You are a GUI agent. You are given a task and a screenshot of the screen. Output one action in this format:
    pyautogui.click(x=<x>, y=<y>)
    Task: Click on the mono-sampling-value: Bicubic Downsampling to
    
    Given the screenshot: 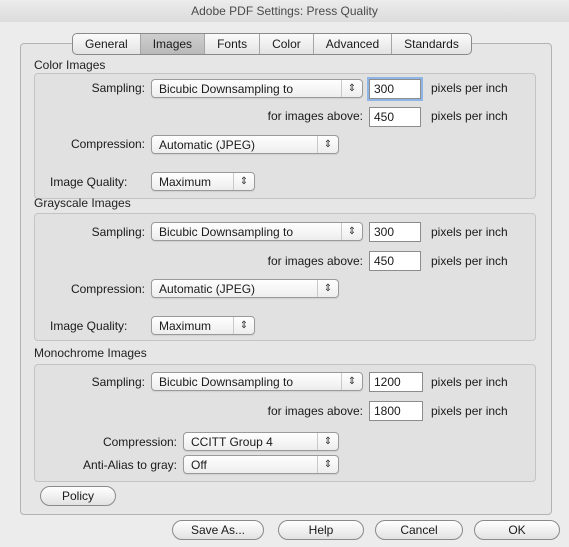 What is the action you would take?
    pyautogui.click(x=226, y=382)
    